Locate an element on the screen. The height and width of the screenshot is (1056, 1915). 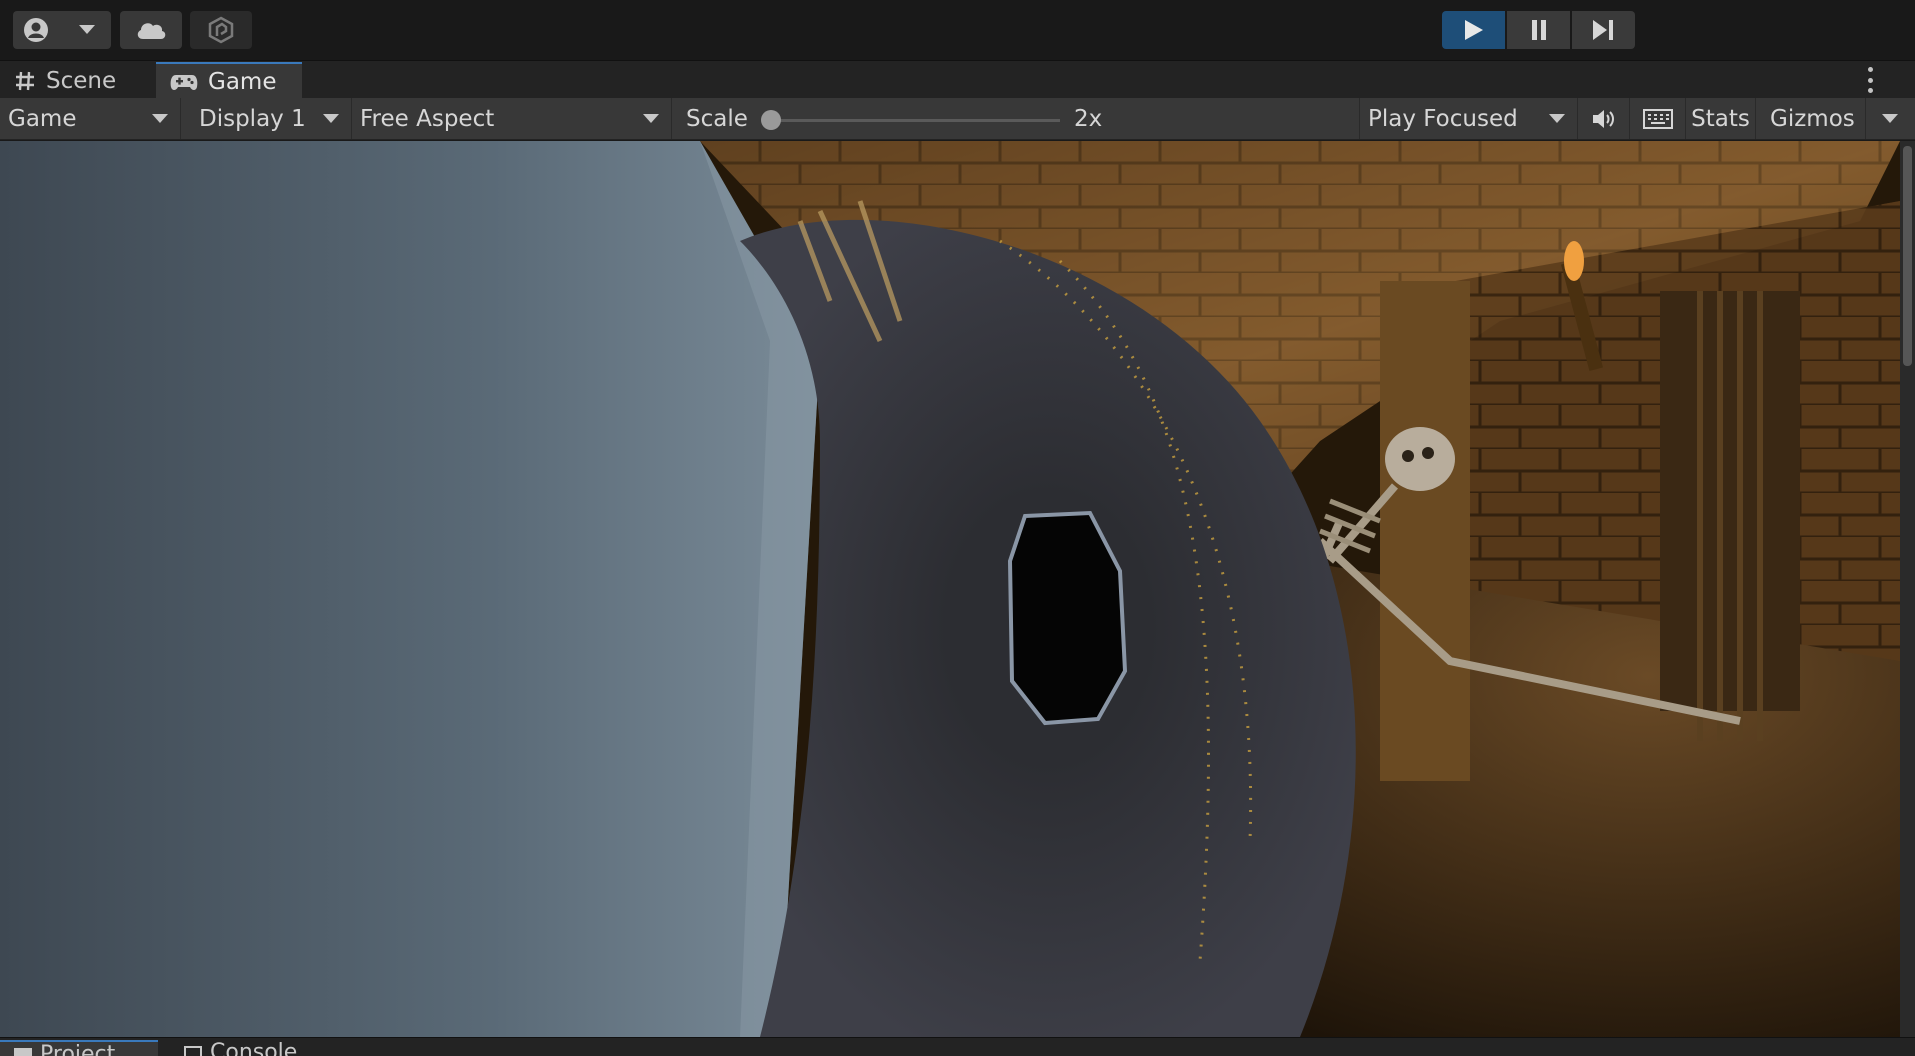
view-mode-dropdown: Game is located at coordinates (90, 118).